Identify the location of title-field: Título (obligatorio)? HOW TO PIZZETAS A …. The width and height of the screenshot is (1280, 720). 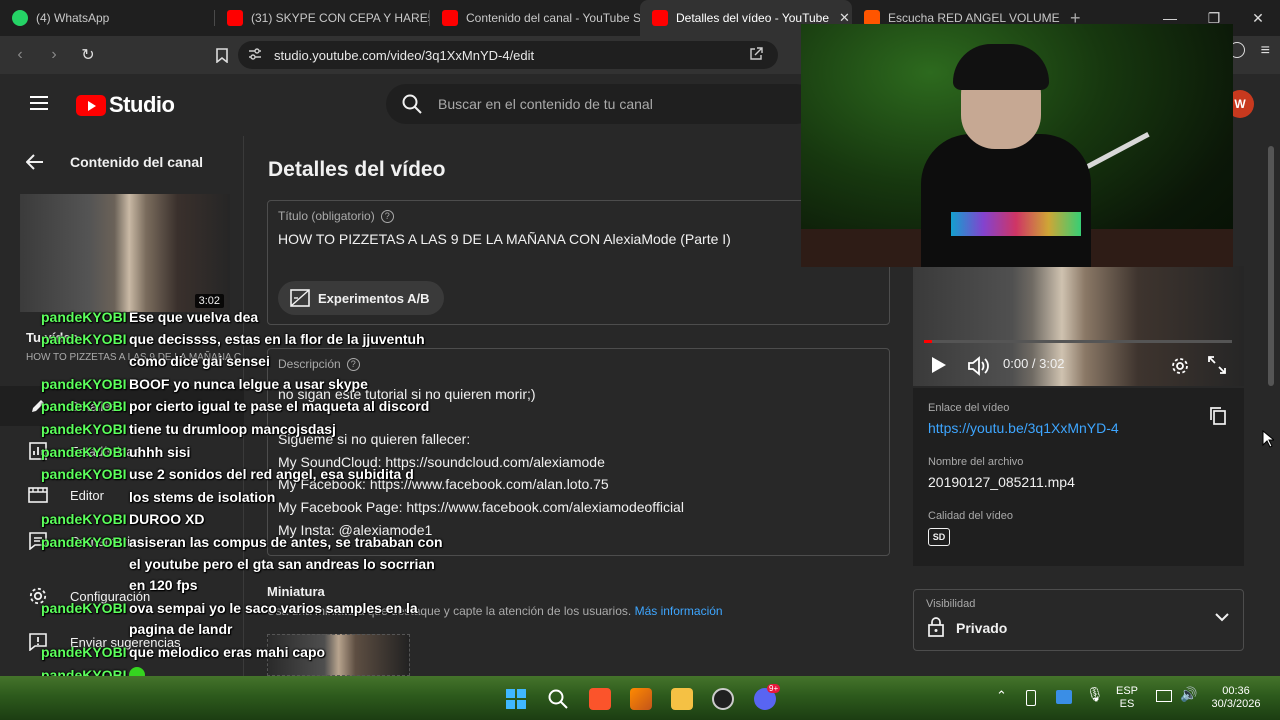
(578, 262).